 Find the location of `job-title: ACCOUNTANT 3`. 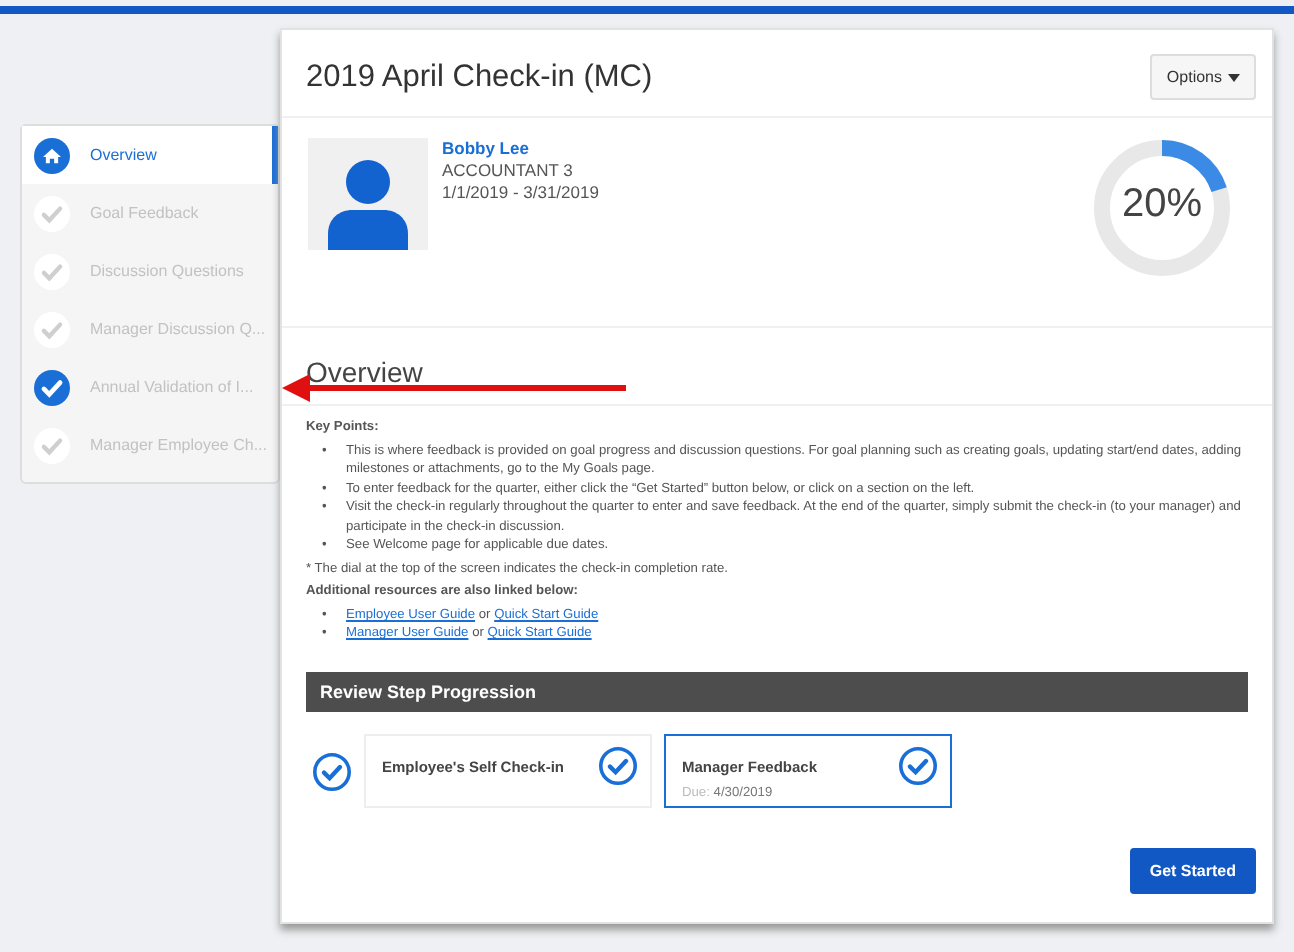

job-title: ACCOUNTANT 3 is located at coordinates (508, 170).